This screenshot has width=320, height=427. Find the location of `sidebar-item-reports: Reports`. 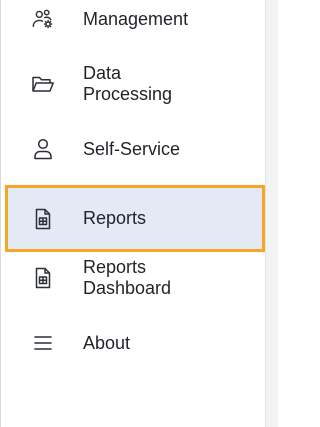

sidebar-item-reports: Reports is located at coordinates (135, 218).